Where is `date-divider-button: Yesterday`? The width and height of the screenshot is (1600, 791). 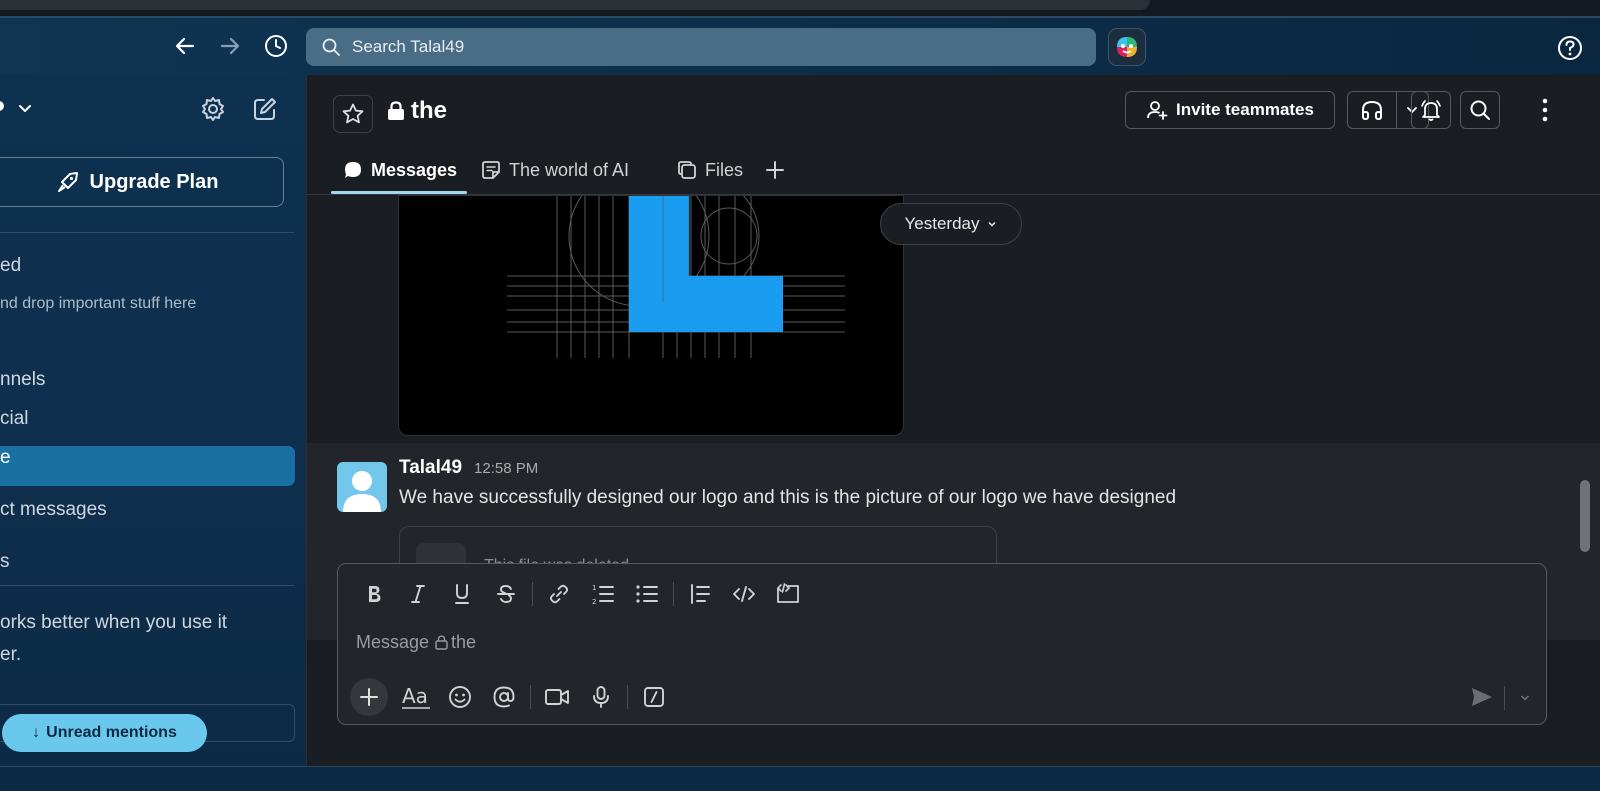 date-divider-button: Yesterday is located at coordinates (951, 224).